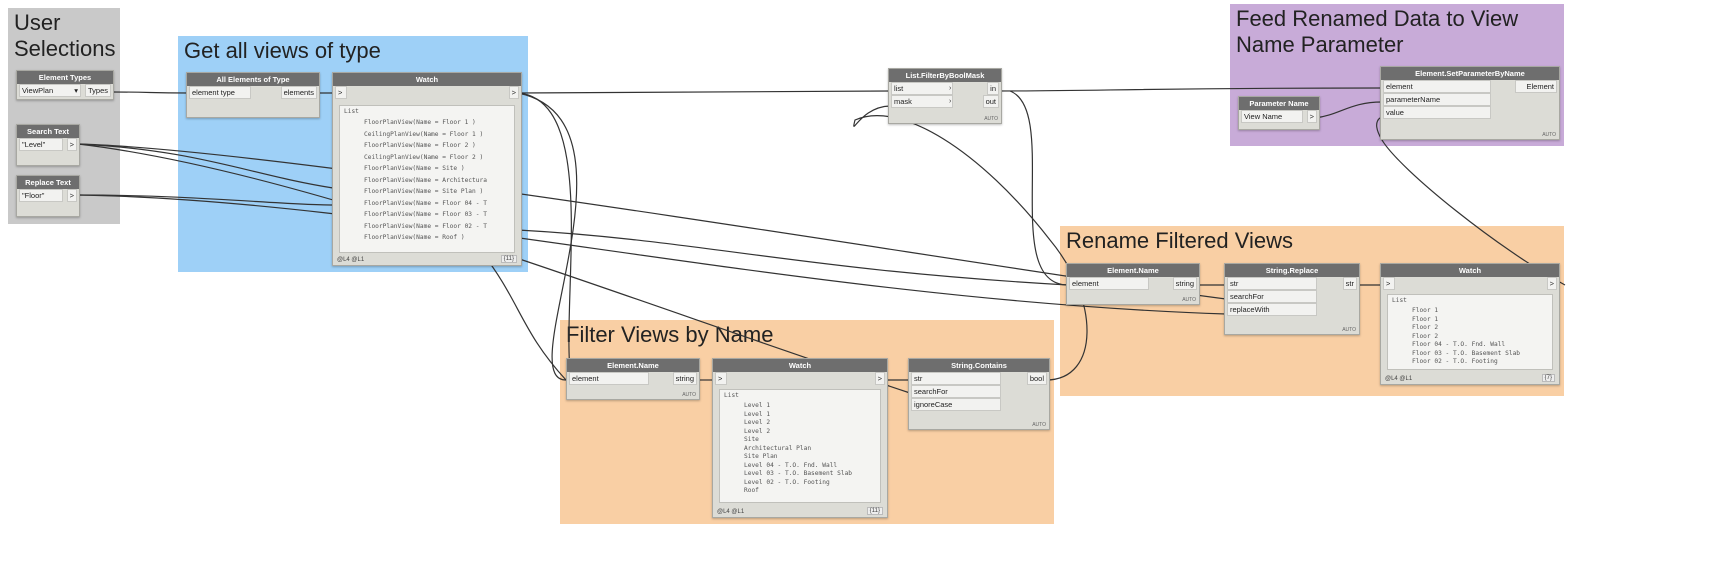  I want to click on list-item: Floor 03 - T.O. Basement Slab, so click(1475, 354).